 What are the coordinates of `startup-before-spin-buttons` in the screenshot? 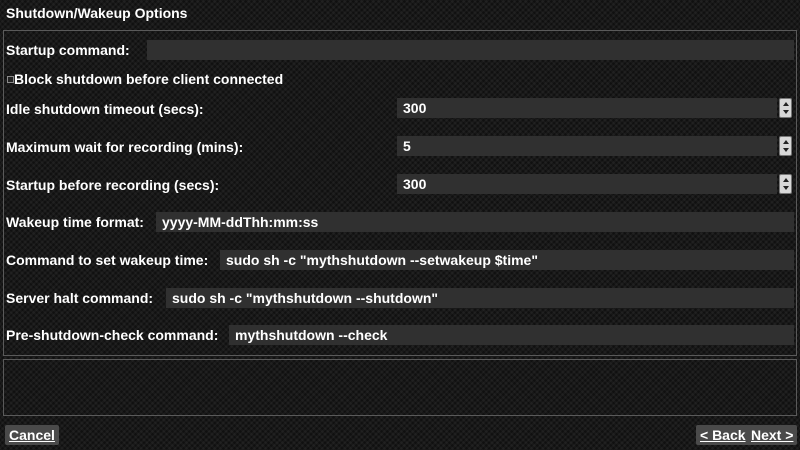 It's located at (785, 184).